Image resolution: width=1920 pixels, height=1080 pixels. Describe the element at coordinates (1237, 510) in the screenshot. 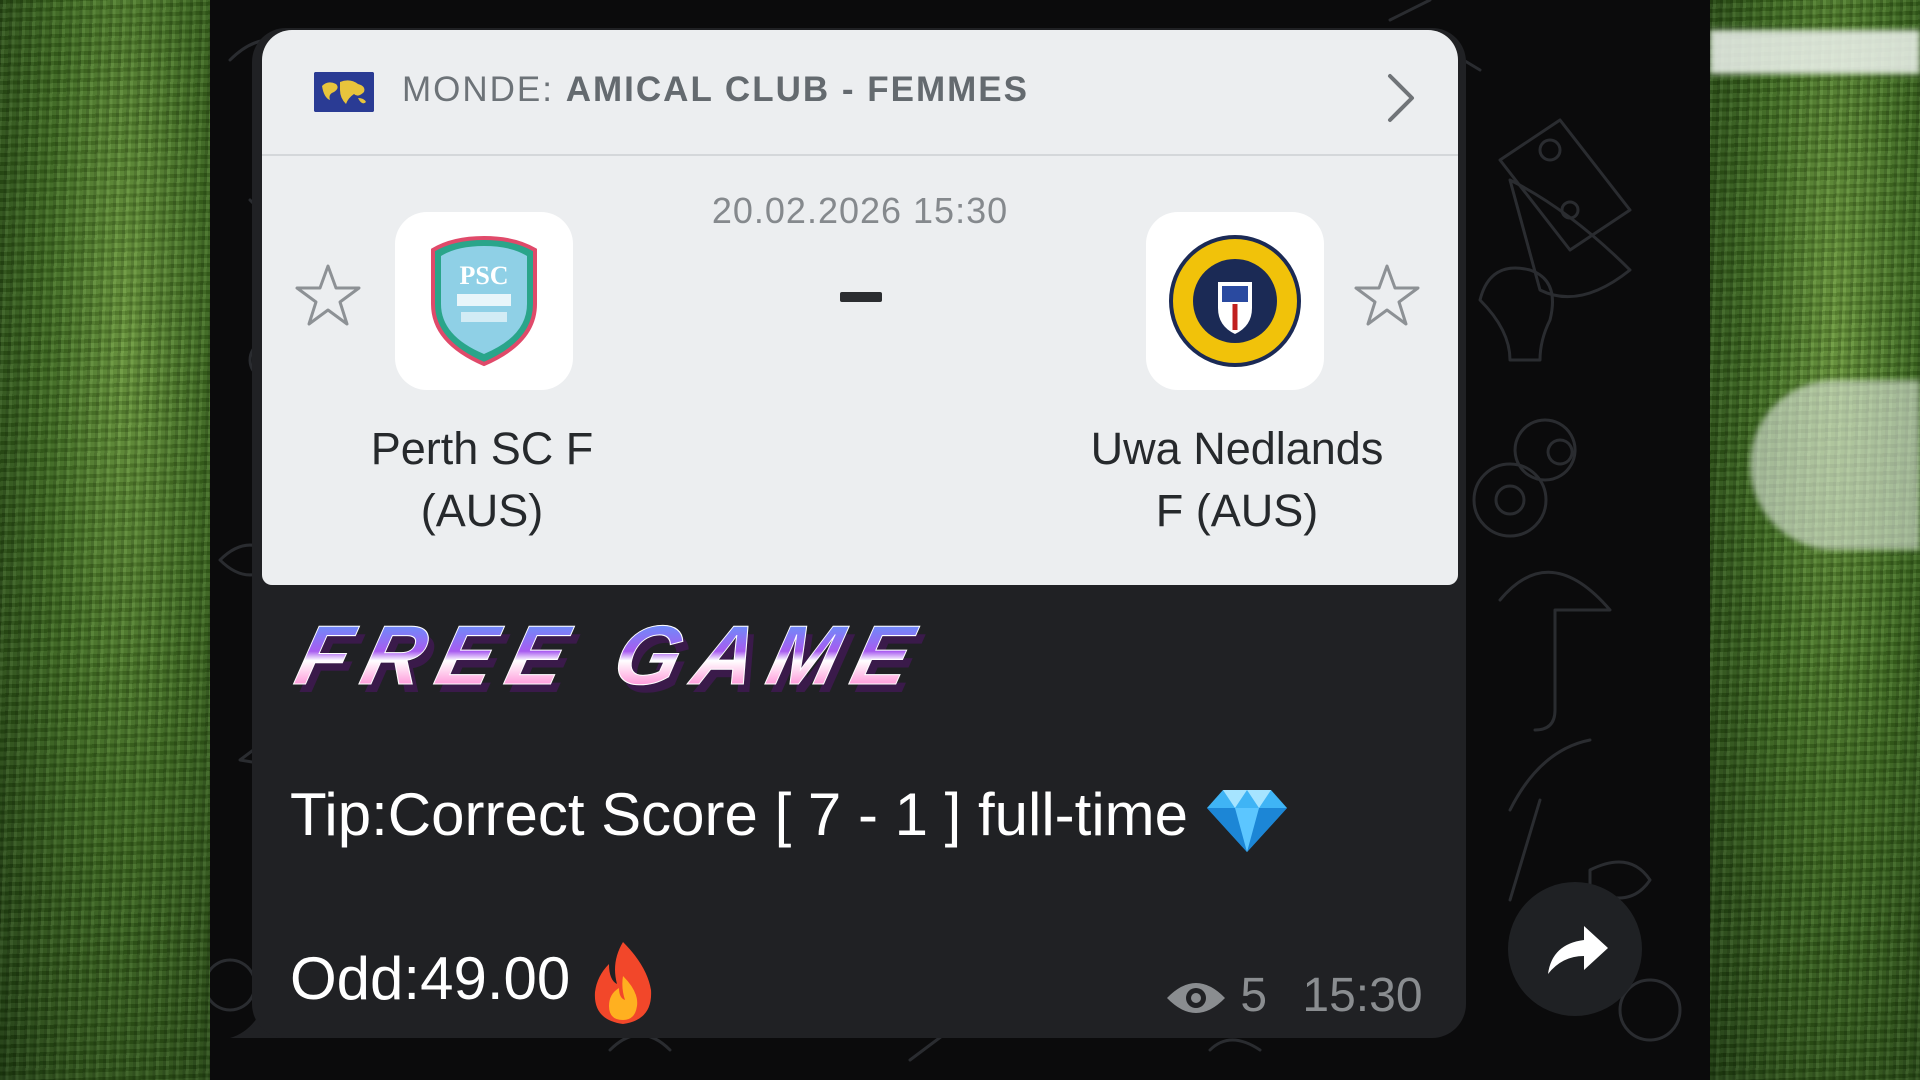

I see `away-team-name-line2: F (AUS)` at that location.